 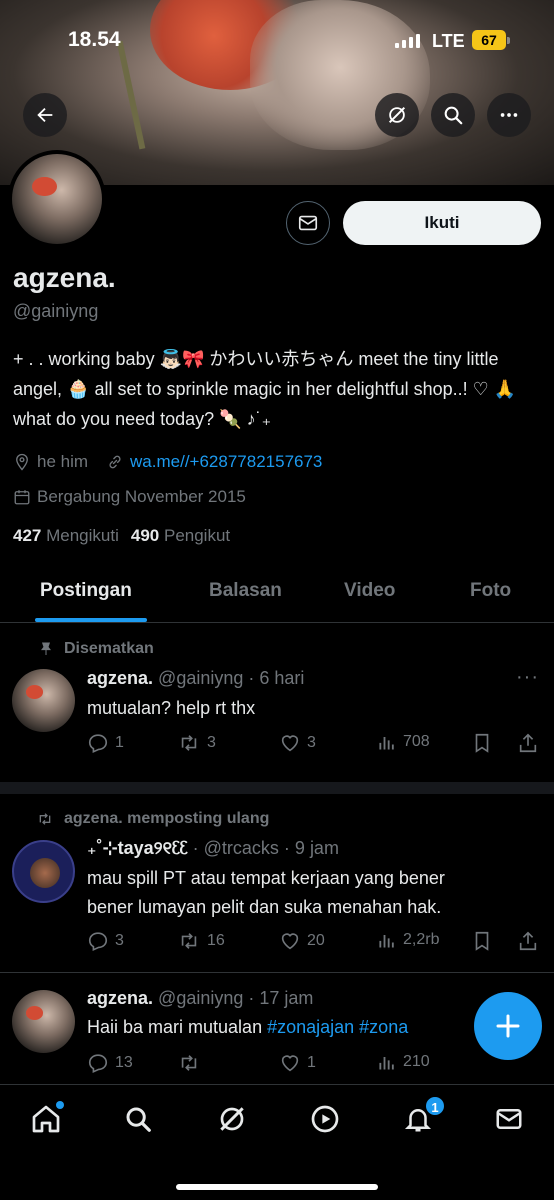 What do you see at coordinates (63, 461) in the screenshot?
I see `pronouns: he him` at bounding box center [63, 461].